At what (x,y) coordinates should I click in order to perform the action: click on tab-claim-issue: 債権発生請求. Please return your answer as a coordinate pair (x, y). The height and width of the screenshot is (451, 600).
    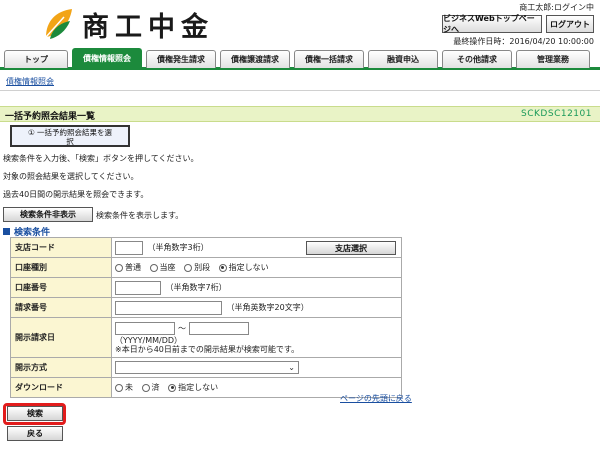
    Looking at the image, I should click on (181, 59).